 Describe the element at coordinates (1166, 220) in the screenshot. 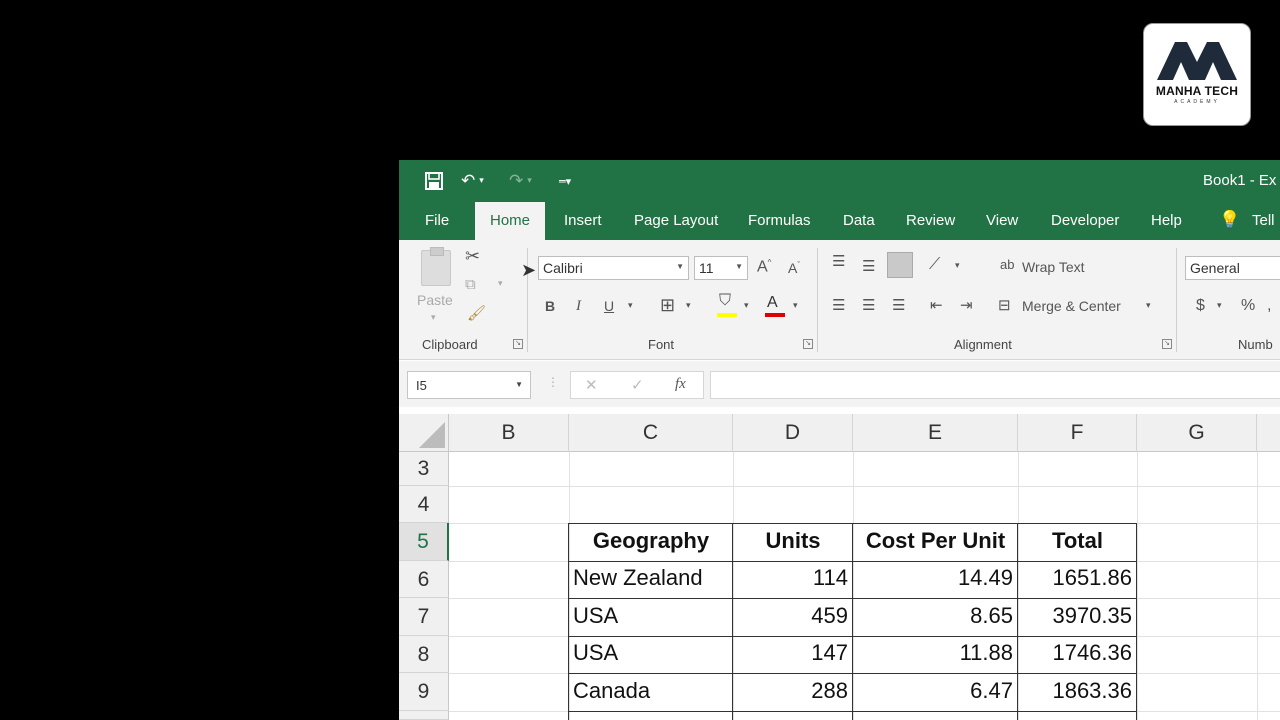

I see `tab-help: Help` at that location.